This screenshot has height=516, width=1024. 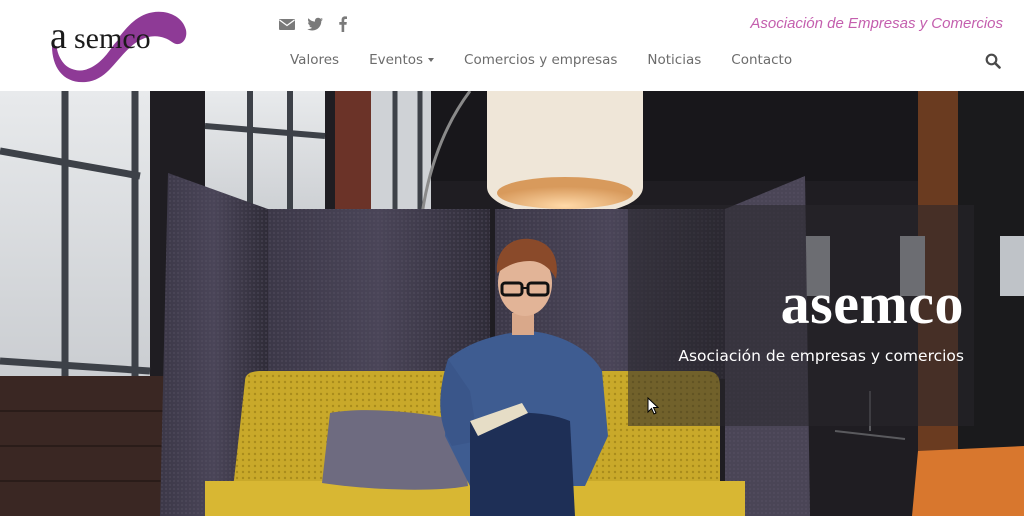 I want to click on facebook-icon, so click(x=343, y=24).